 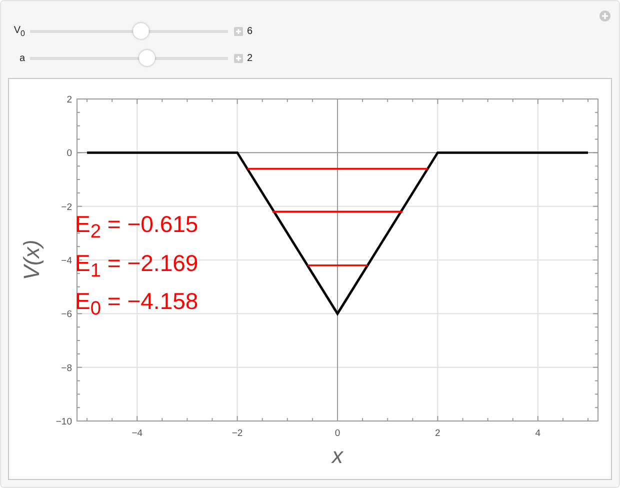 I want to click on slider-label: a, so click(x=21, y=58).